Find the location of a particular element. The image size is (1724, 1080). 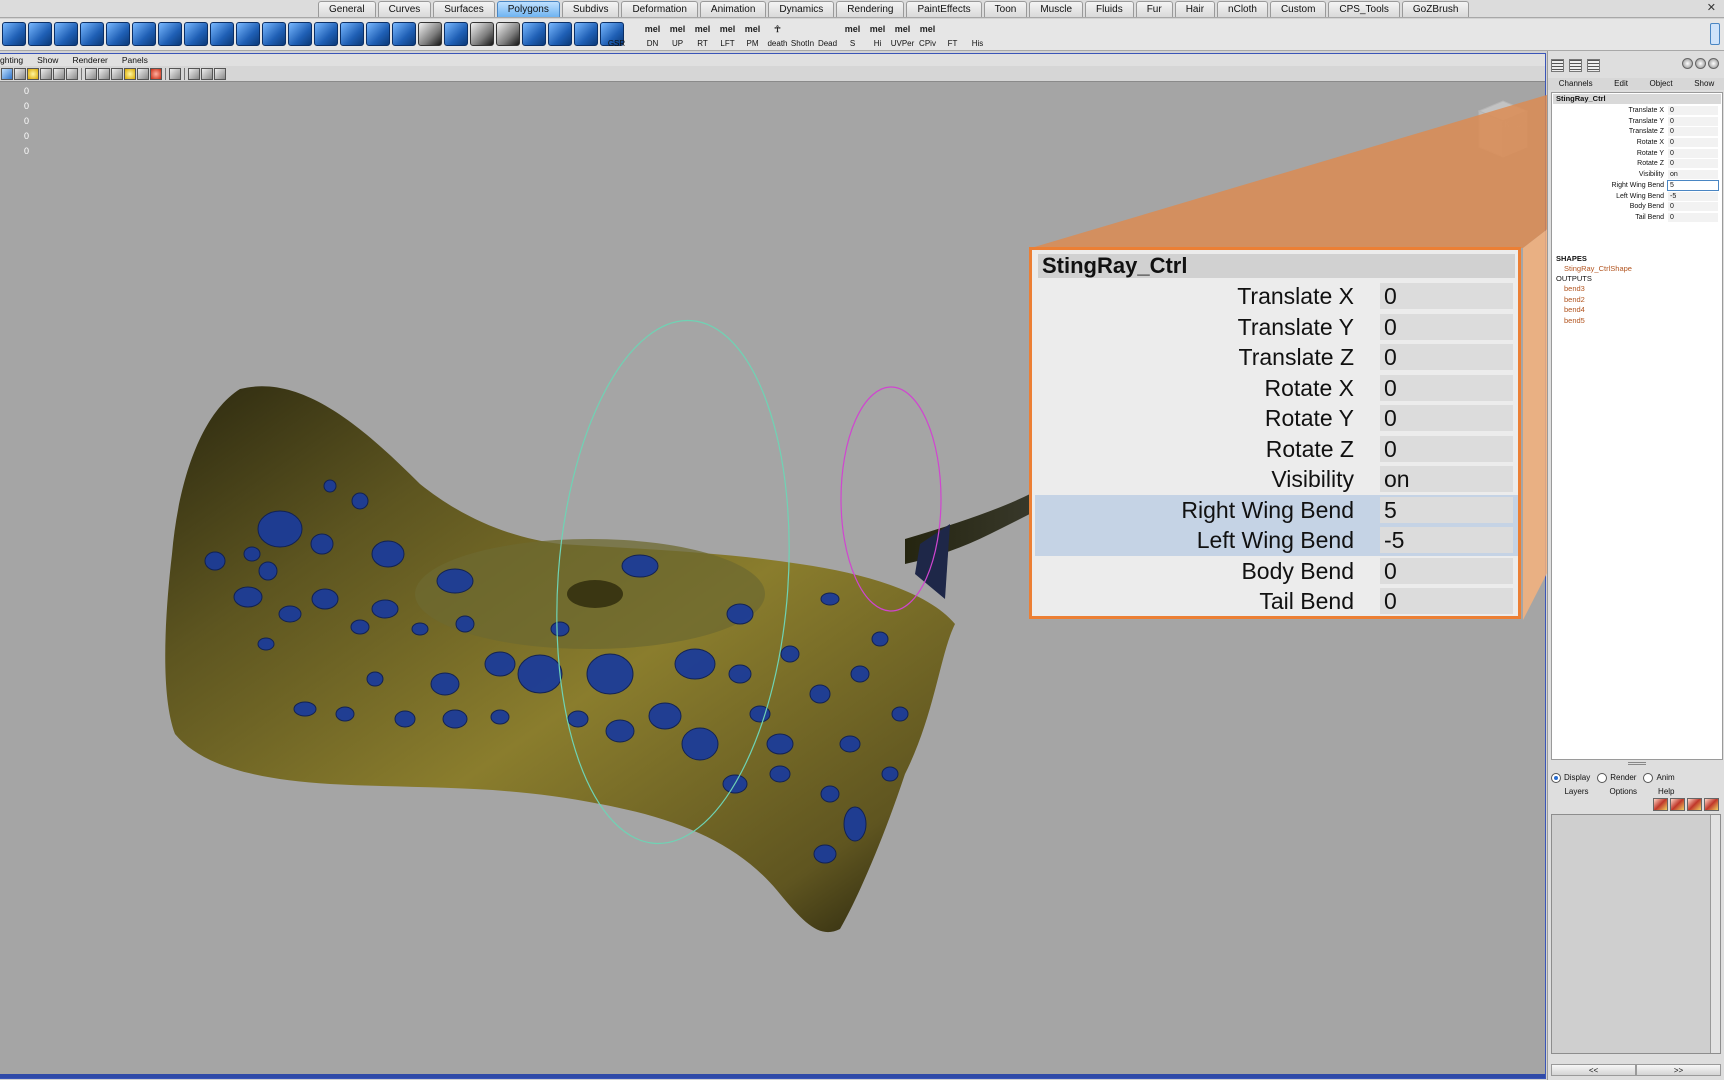

layer-scrollbar is located at coordinates (1715, 934).